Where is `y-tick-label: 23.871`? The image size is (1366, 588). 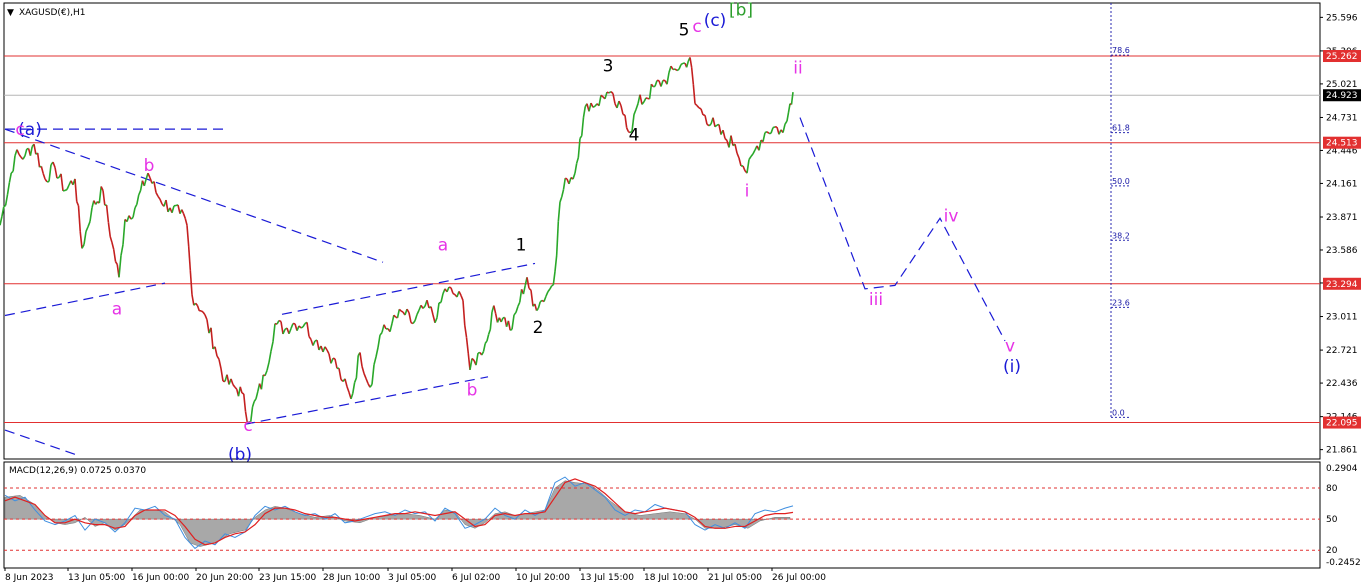 y-tick-label: 23.871 is located at coordinates (1342, 218).